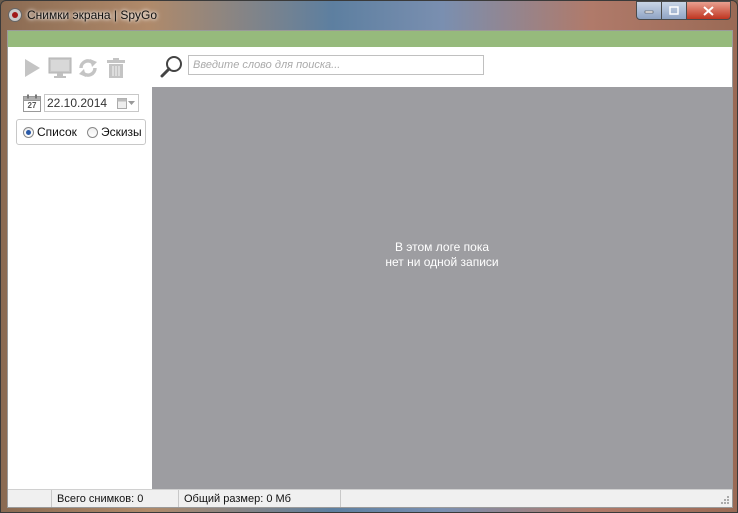 This screenshot has height=513, width=738. Describe the element at coordinates (260, 498) in the screenshot. I see `status-size: Общий размер: 0 Мб` at that location.